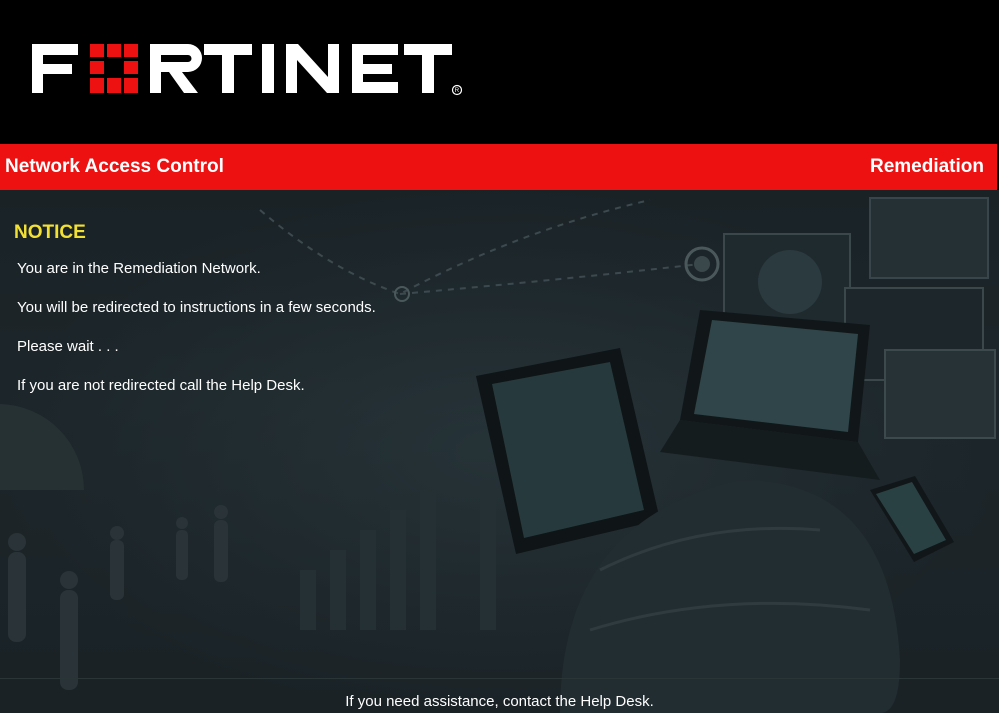  What do you see at coordinates (50, 232) in the screenshot?
I see `notice-title: NOTICE` at bounding box center [50, 232].